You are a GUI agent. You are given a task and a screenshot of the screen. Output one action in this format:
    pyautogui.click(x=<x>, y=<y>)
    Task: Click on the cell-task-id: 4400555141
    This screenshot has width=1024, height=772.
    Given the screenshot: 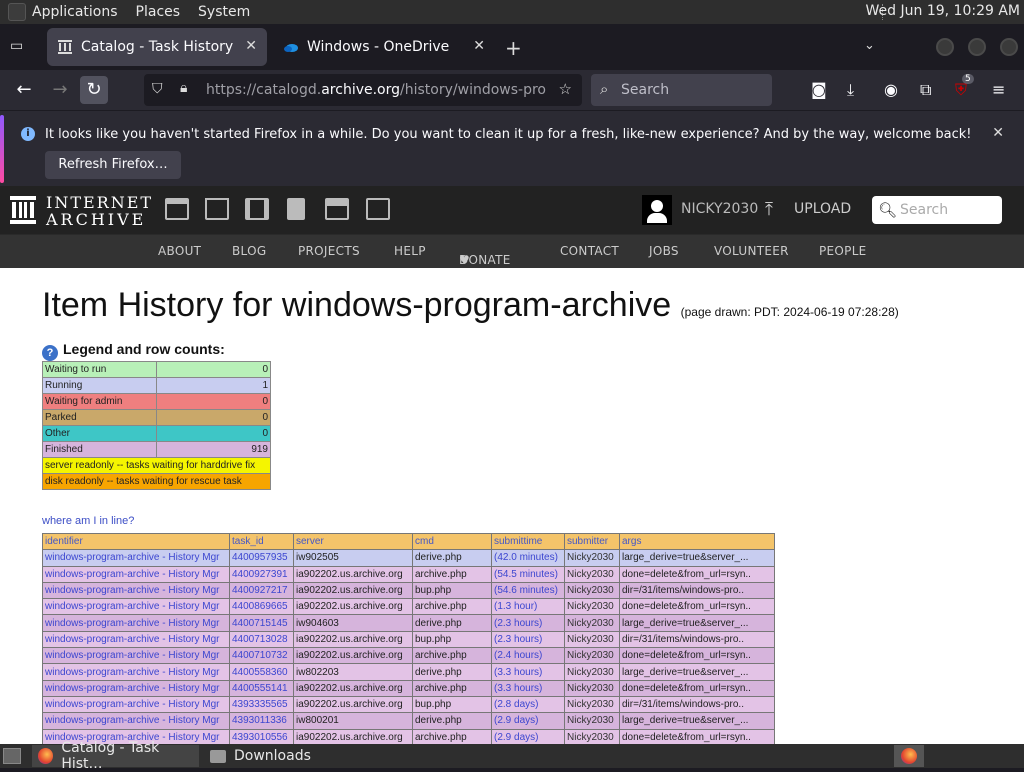 What is the action you would take?
    pyautogui.click(x=261, y=688)
    